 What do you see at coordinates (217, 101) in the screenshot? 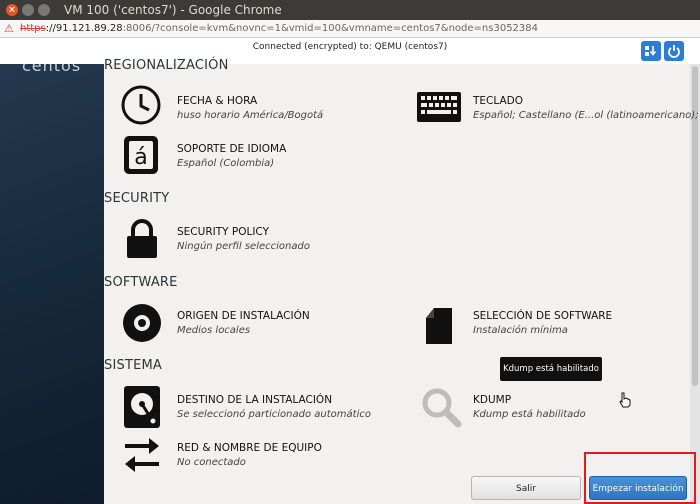
I see `spoke-title: FECHA & HORA` at bounding box center [217, 101].